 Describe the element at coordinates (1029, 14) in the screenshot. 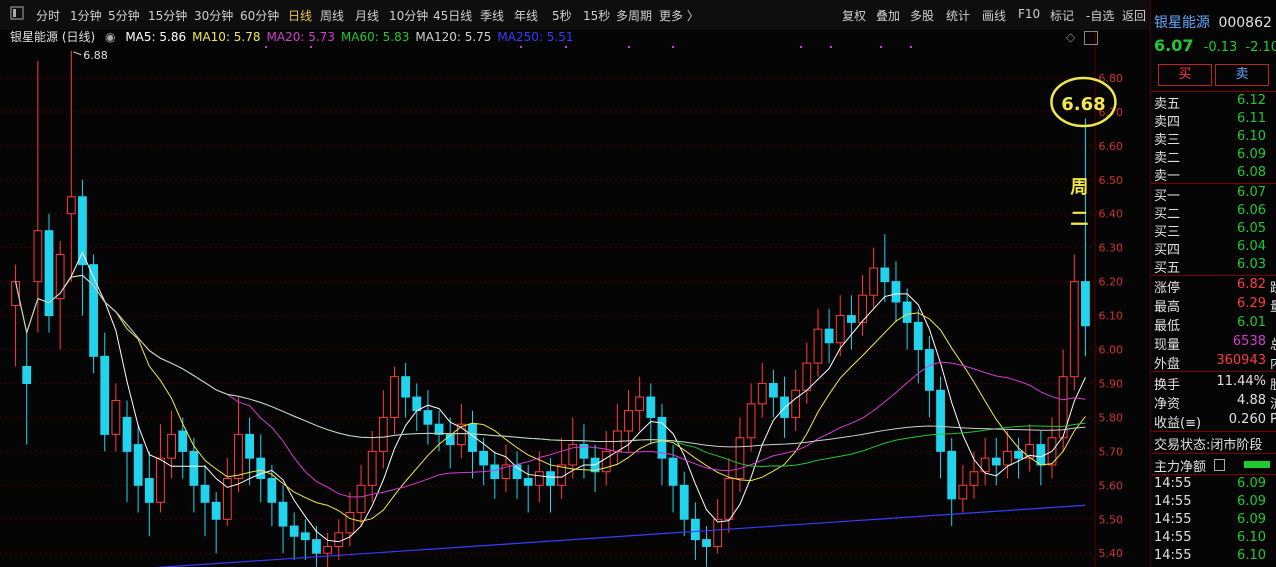

I see `tool-button: F10` at that location.